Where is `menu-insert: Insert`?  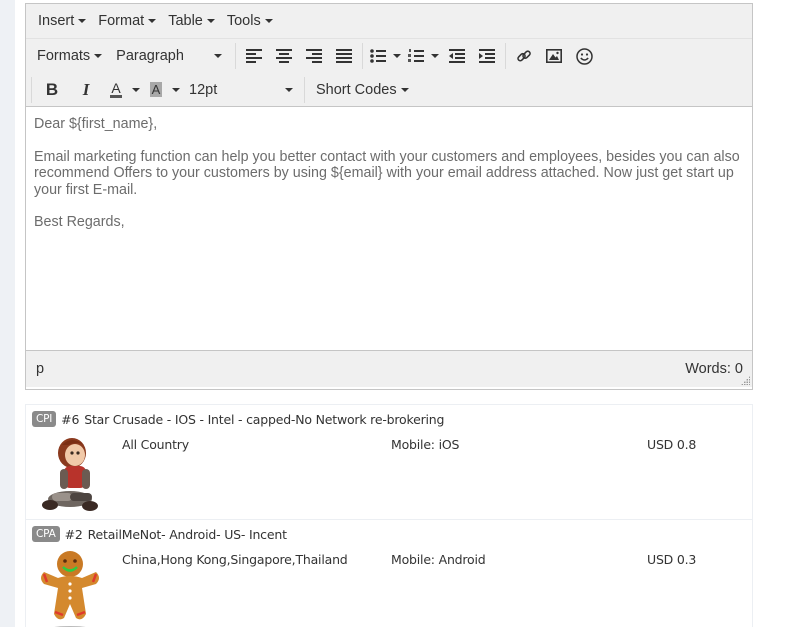
menu-insert: Insert is located at coordinates (62, 21).